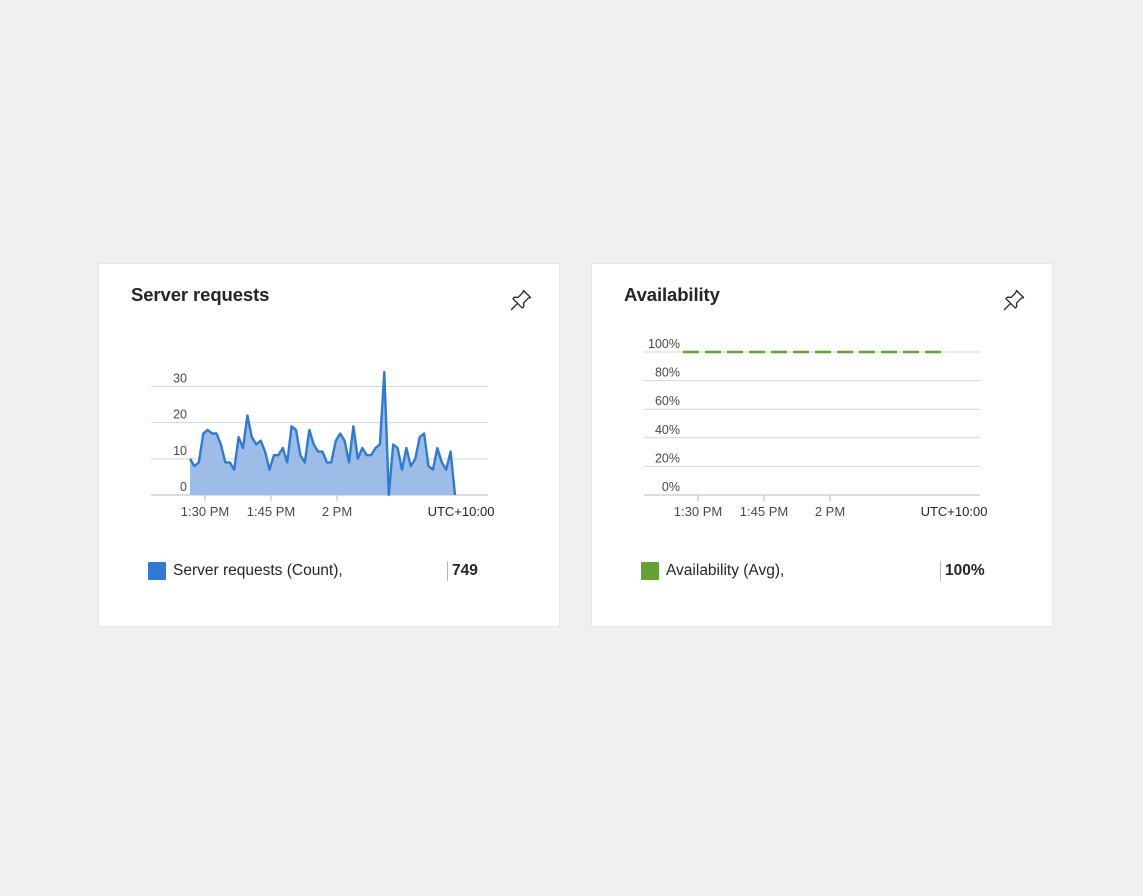 The width and height of the screenshot is (1143, 896). Describe the element at coordinates (812, 416) in the screenshot. I see `gridlines: 0% 20% 40% 60% 80% 100%` at that location.